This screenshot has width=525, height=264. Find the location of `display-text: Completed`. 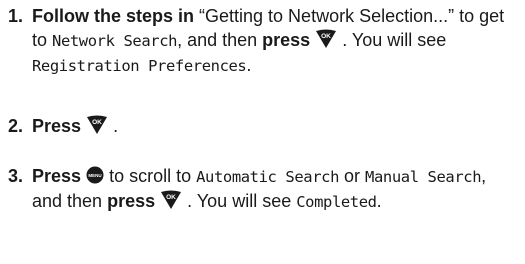

display-text: Completed is located at coordinates (336, 202).